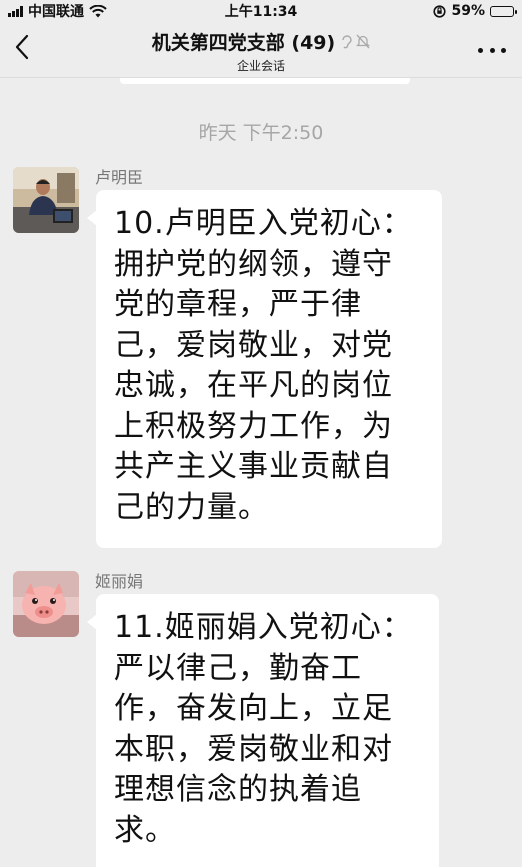 This screenshot has width=522, height=867. Describe the element at coordinates (503, 11) in the screenshot. I see `battery-icon` at that location.